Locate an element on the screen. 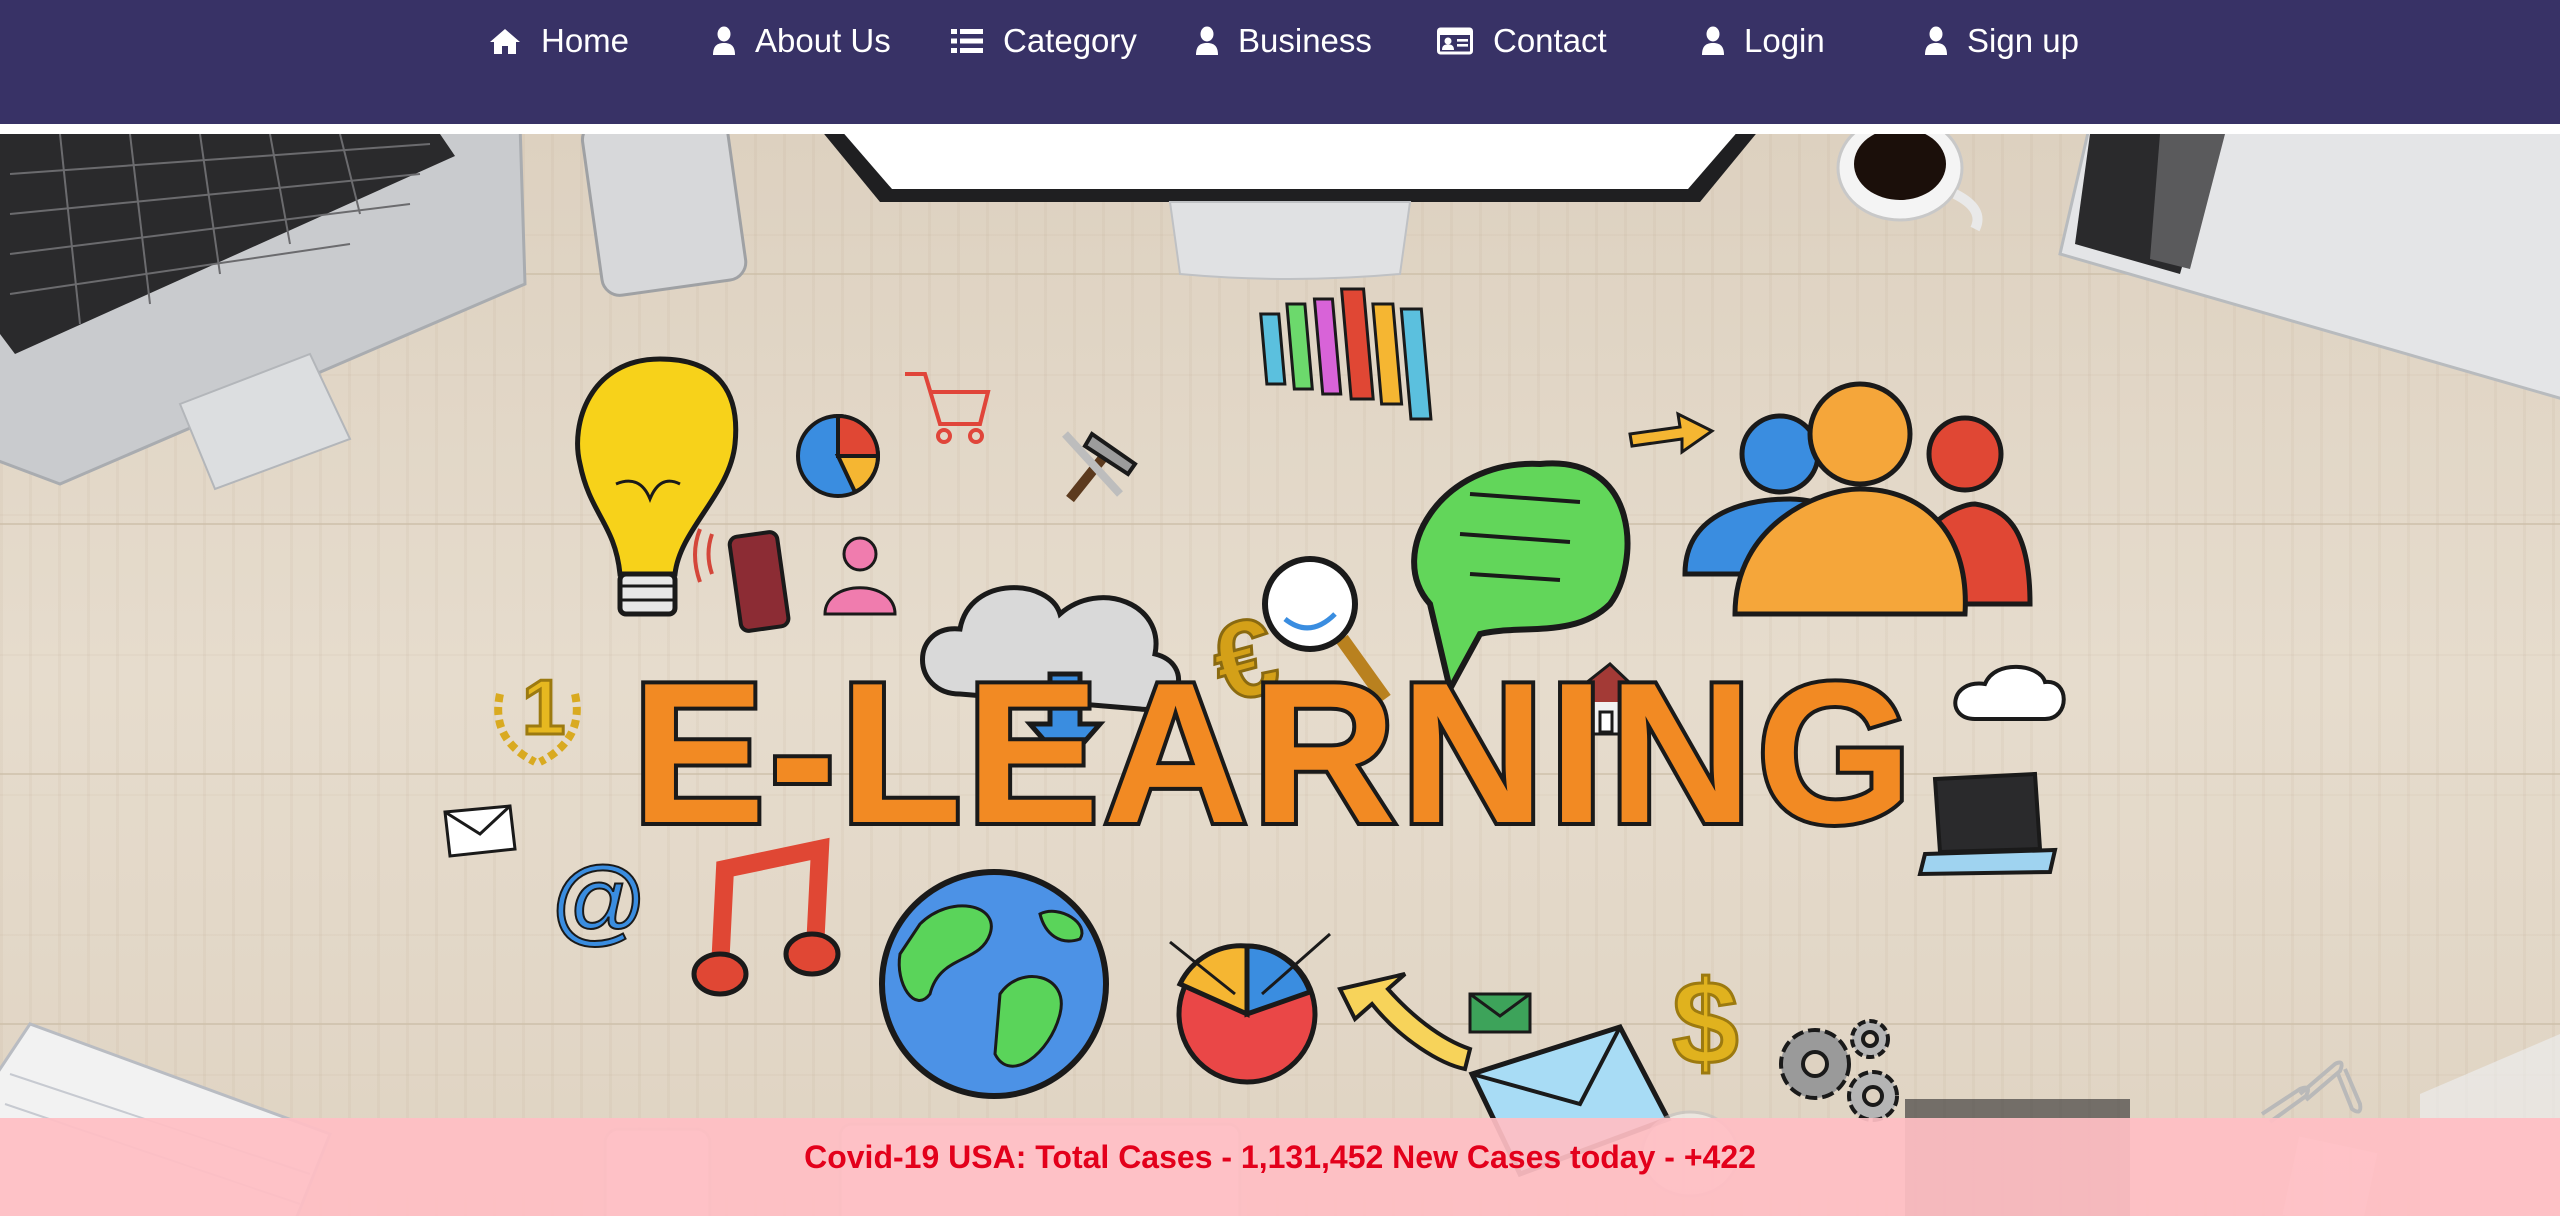  gears-doodle is located at coordinates (1839, 1070).